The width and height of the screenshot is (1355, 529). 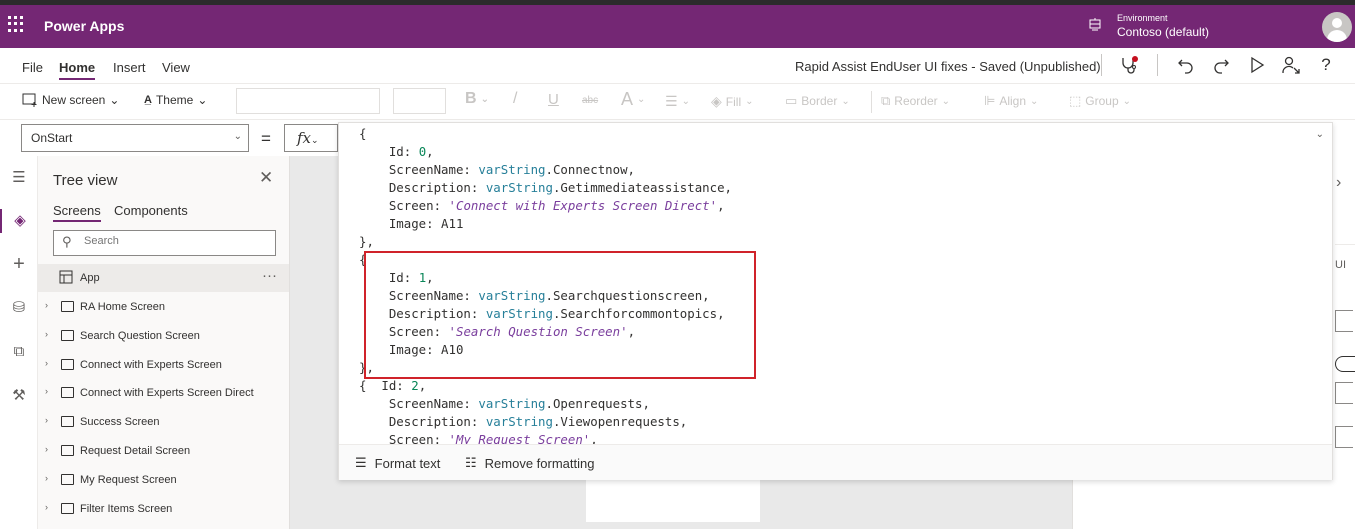 What do you see at coordinates (174, 241) in the screenshot?
I see `tree-search-input` at bounding box center [174, 241].